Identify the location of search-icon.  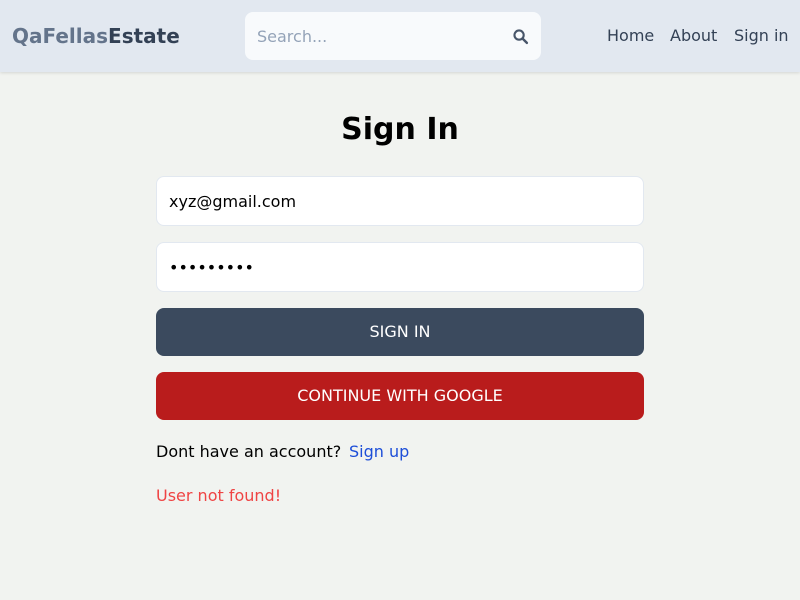
(520, 36).